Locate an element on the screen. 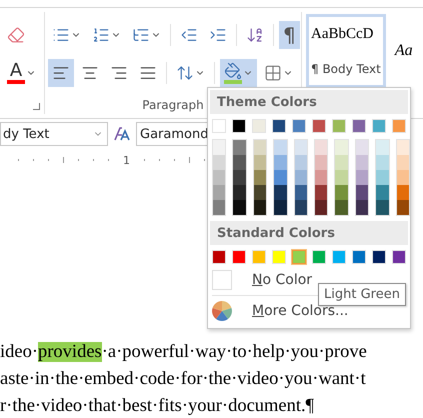  paint-bucket-icon is located at coordinates (233, 71).